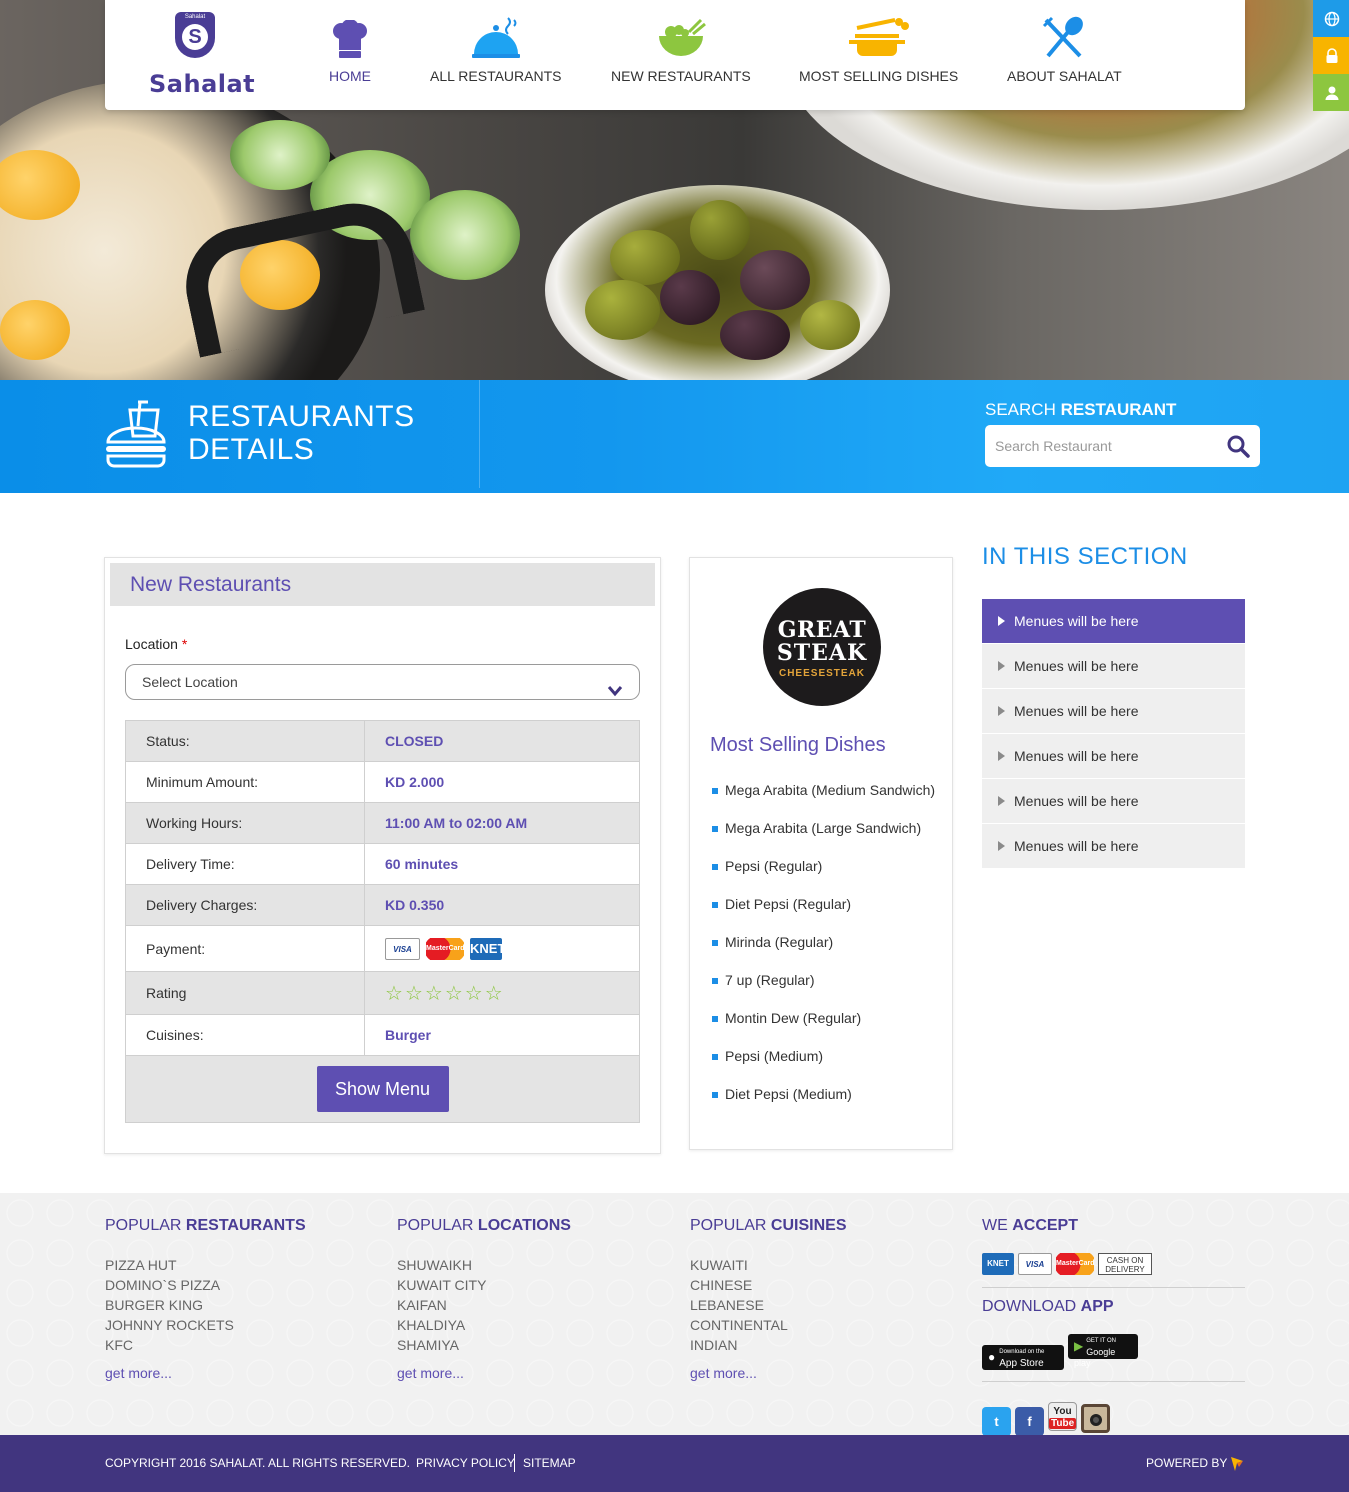 The image size is (1349, 1492). Describe the element at coordinates (1237, 1465) in the screenshot. I see `powered-by-logo-icon` at that location.